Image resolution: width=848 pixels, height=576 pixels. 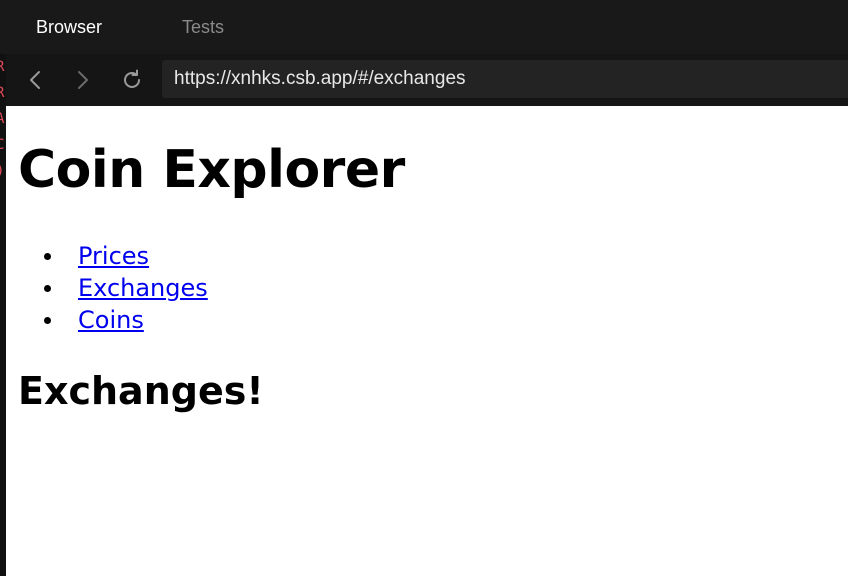 I want to click on back-arrow-icon, so click(x=35, y=80).